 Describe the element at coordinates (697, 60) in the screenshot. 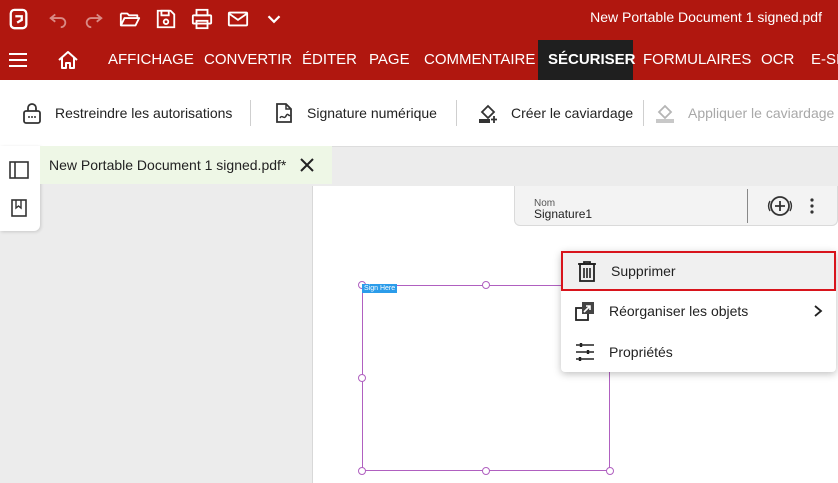

I see `tab-formulaires: FORMULAIRES` at that location.